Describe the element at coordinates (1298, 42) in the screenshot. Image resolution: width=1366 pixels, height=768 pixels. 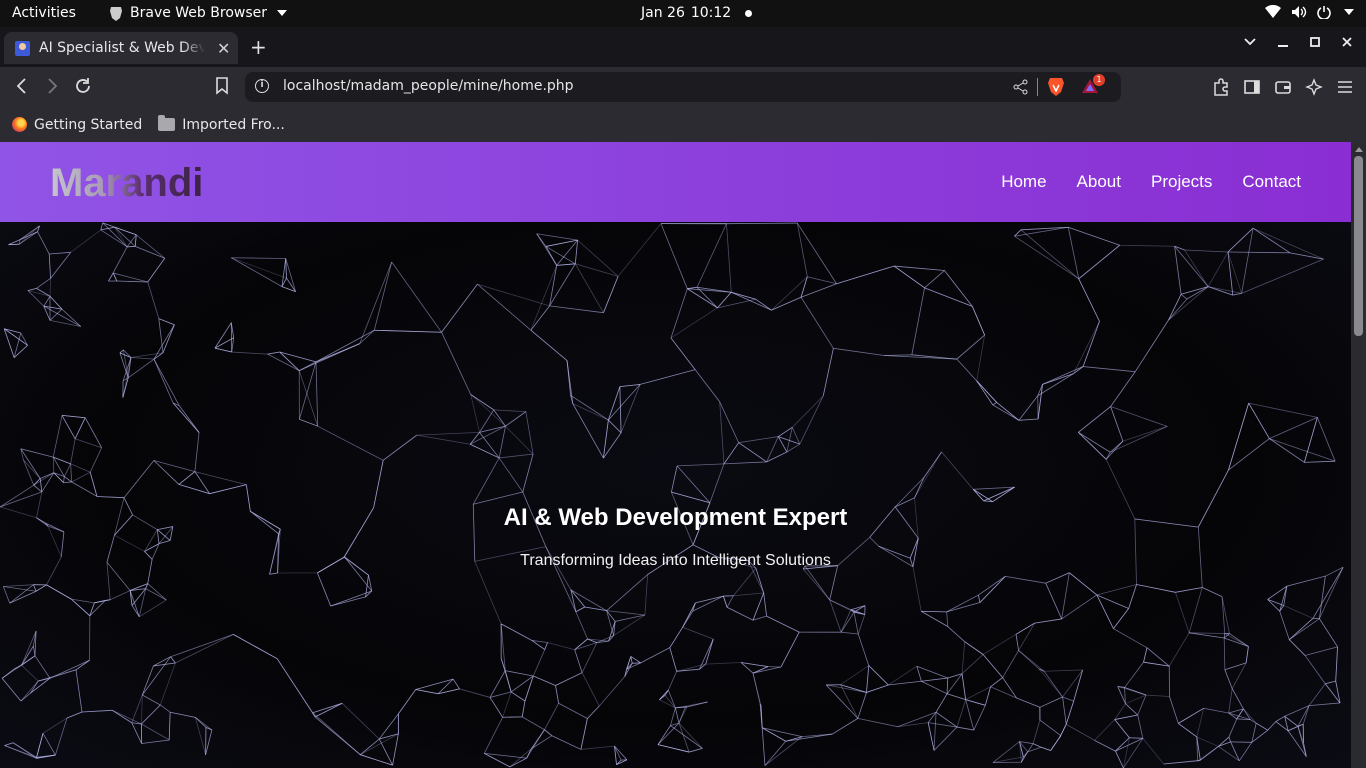
I see `window-controls` at that location.